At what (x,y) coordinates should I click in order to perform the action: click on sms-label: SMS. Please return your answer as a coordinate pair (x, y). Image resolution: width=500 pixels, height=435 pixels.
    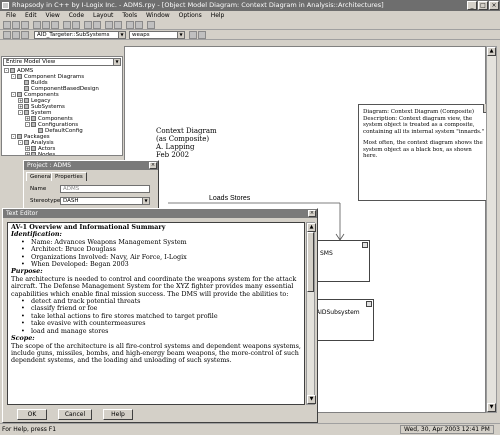
    Looking at the image, I should click on (326, 253).